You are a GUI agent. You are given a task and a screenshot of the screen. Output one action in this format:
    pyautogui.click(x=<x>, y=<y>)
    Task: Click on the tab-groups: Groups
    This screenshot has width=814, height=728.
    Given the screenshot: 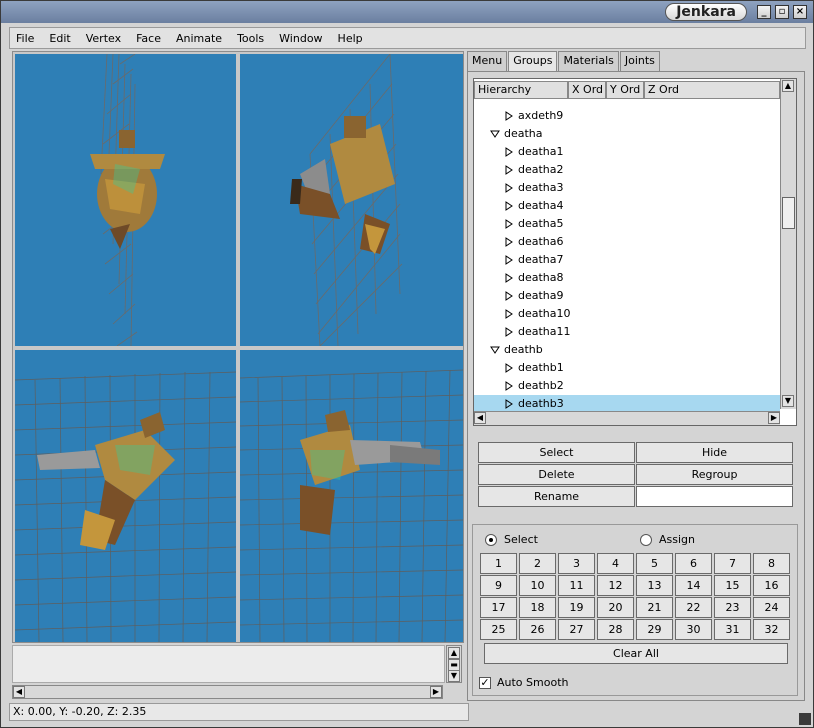 What is the action you would take?
    pyautogui.click(x=533, y=61)
    